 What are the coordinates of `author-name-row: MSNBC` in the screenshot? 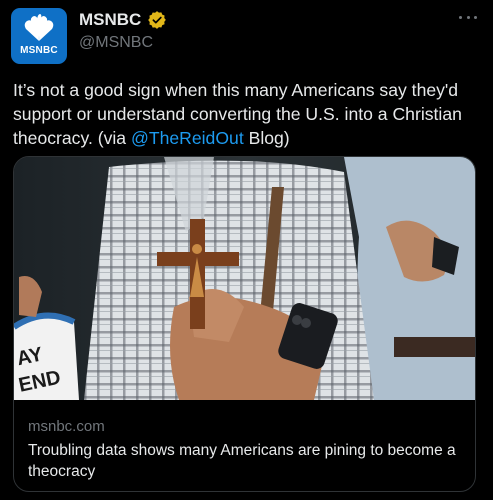 It's located at (123, 20).